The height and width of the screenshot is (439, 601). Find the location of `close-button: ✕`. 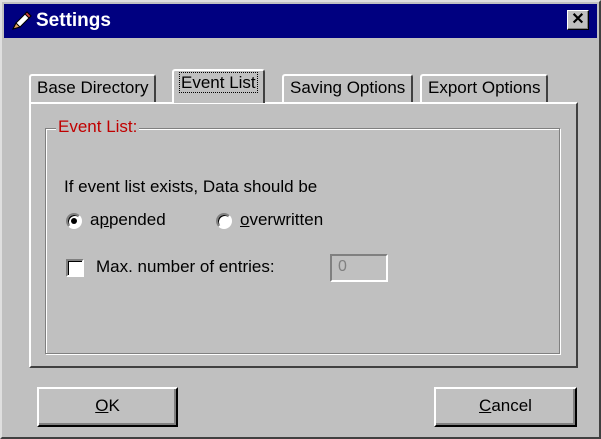

close-button: ✕ is located at coordinates (578, 20).